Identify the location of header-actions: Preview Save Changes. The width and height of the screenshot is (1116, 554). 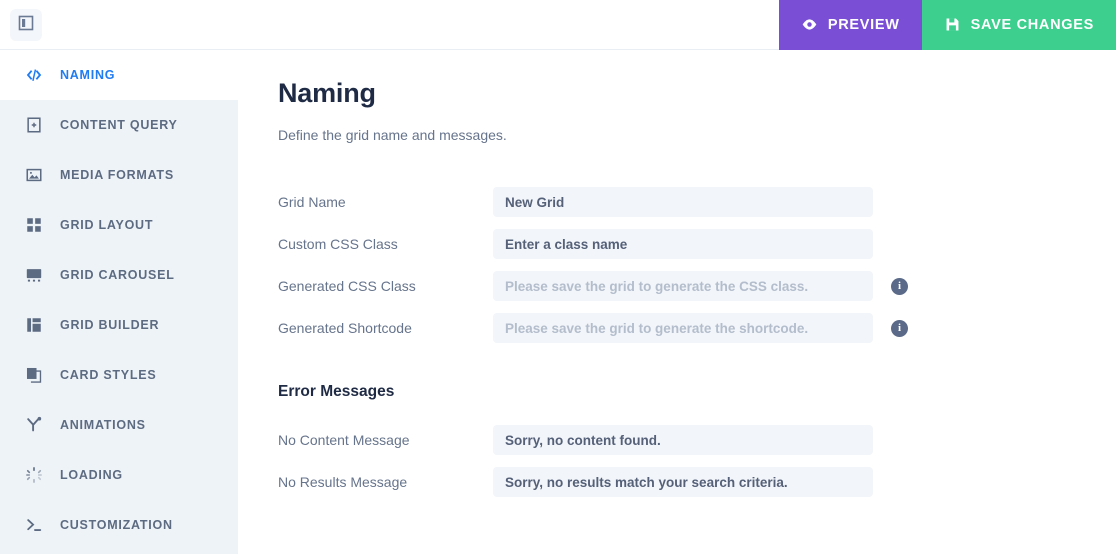
(947, 25).